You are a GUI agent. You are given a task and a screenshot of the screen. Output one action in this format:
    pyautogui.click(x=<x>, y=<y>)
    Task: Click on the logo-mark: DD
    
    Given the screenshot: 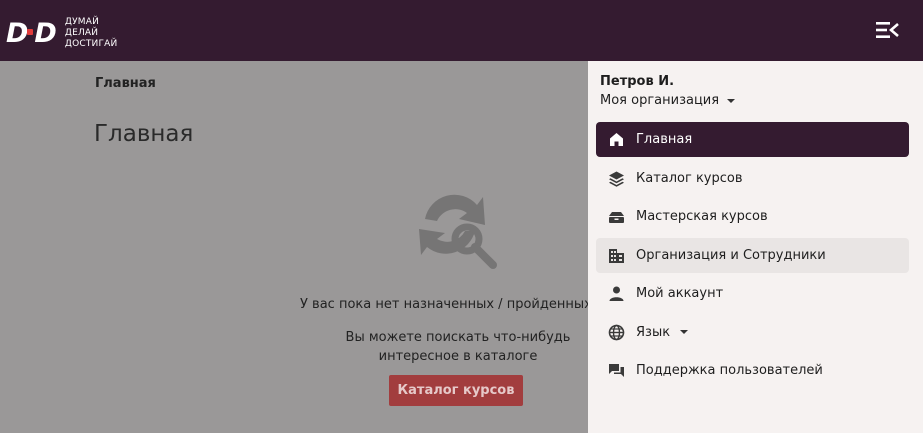 What is the action you would take?
    pyautogui.click(x=31, y=33)
    